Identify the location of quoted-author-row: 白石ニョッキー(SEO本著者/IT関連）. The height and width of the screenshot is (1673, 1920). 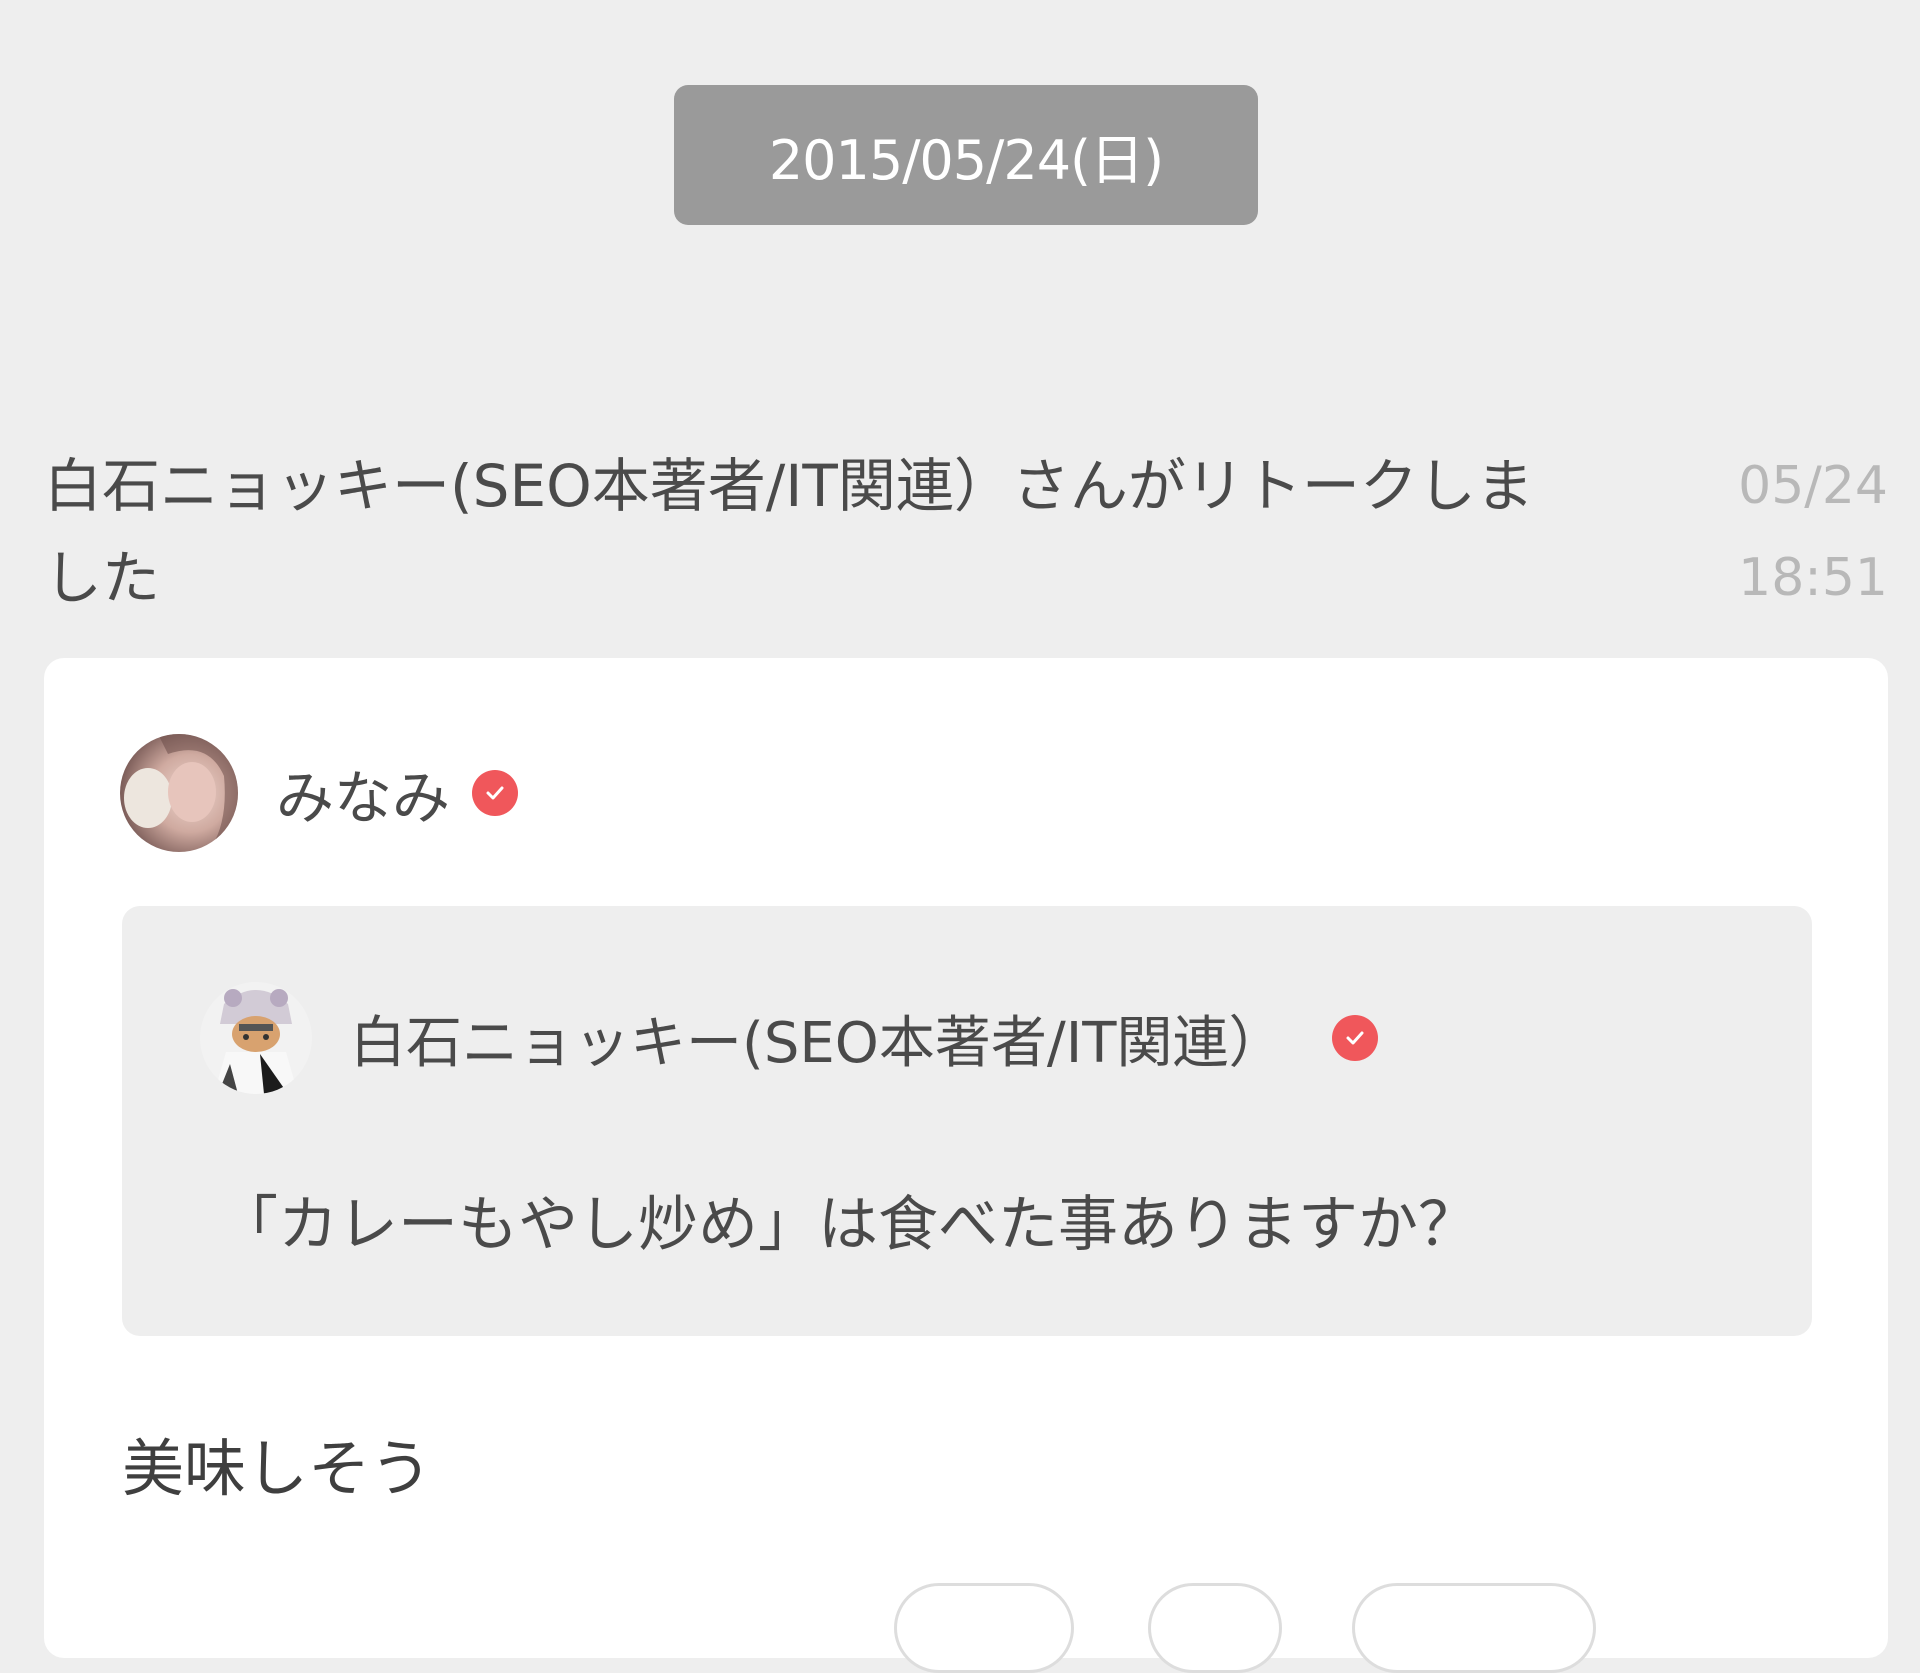
(789, 1038).